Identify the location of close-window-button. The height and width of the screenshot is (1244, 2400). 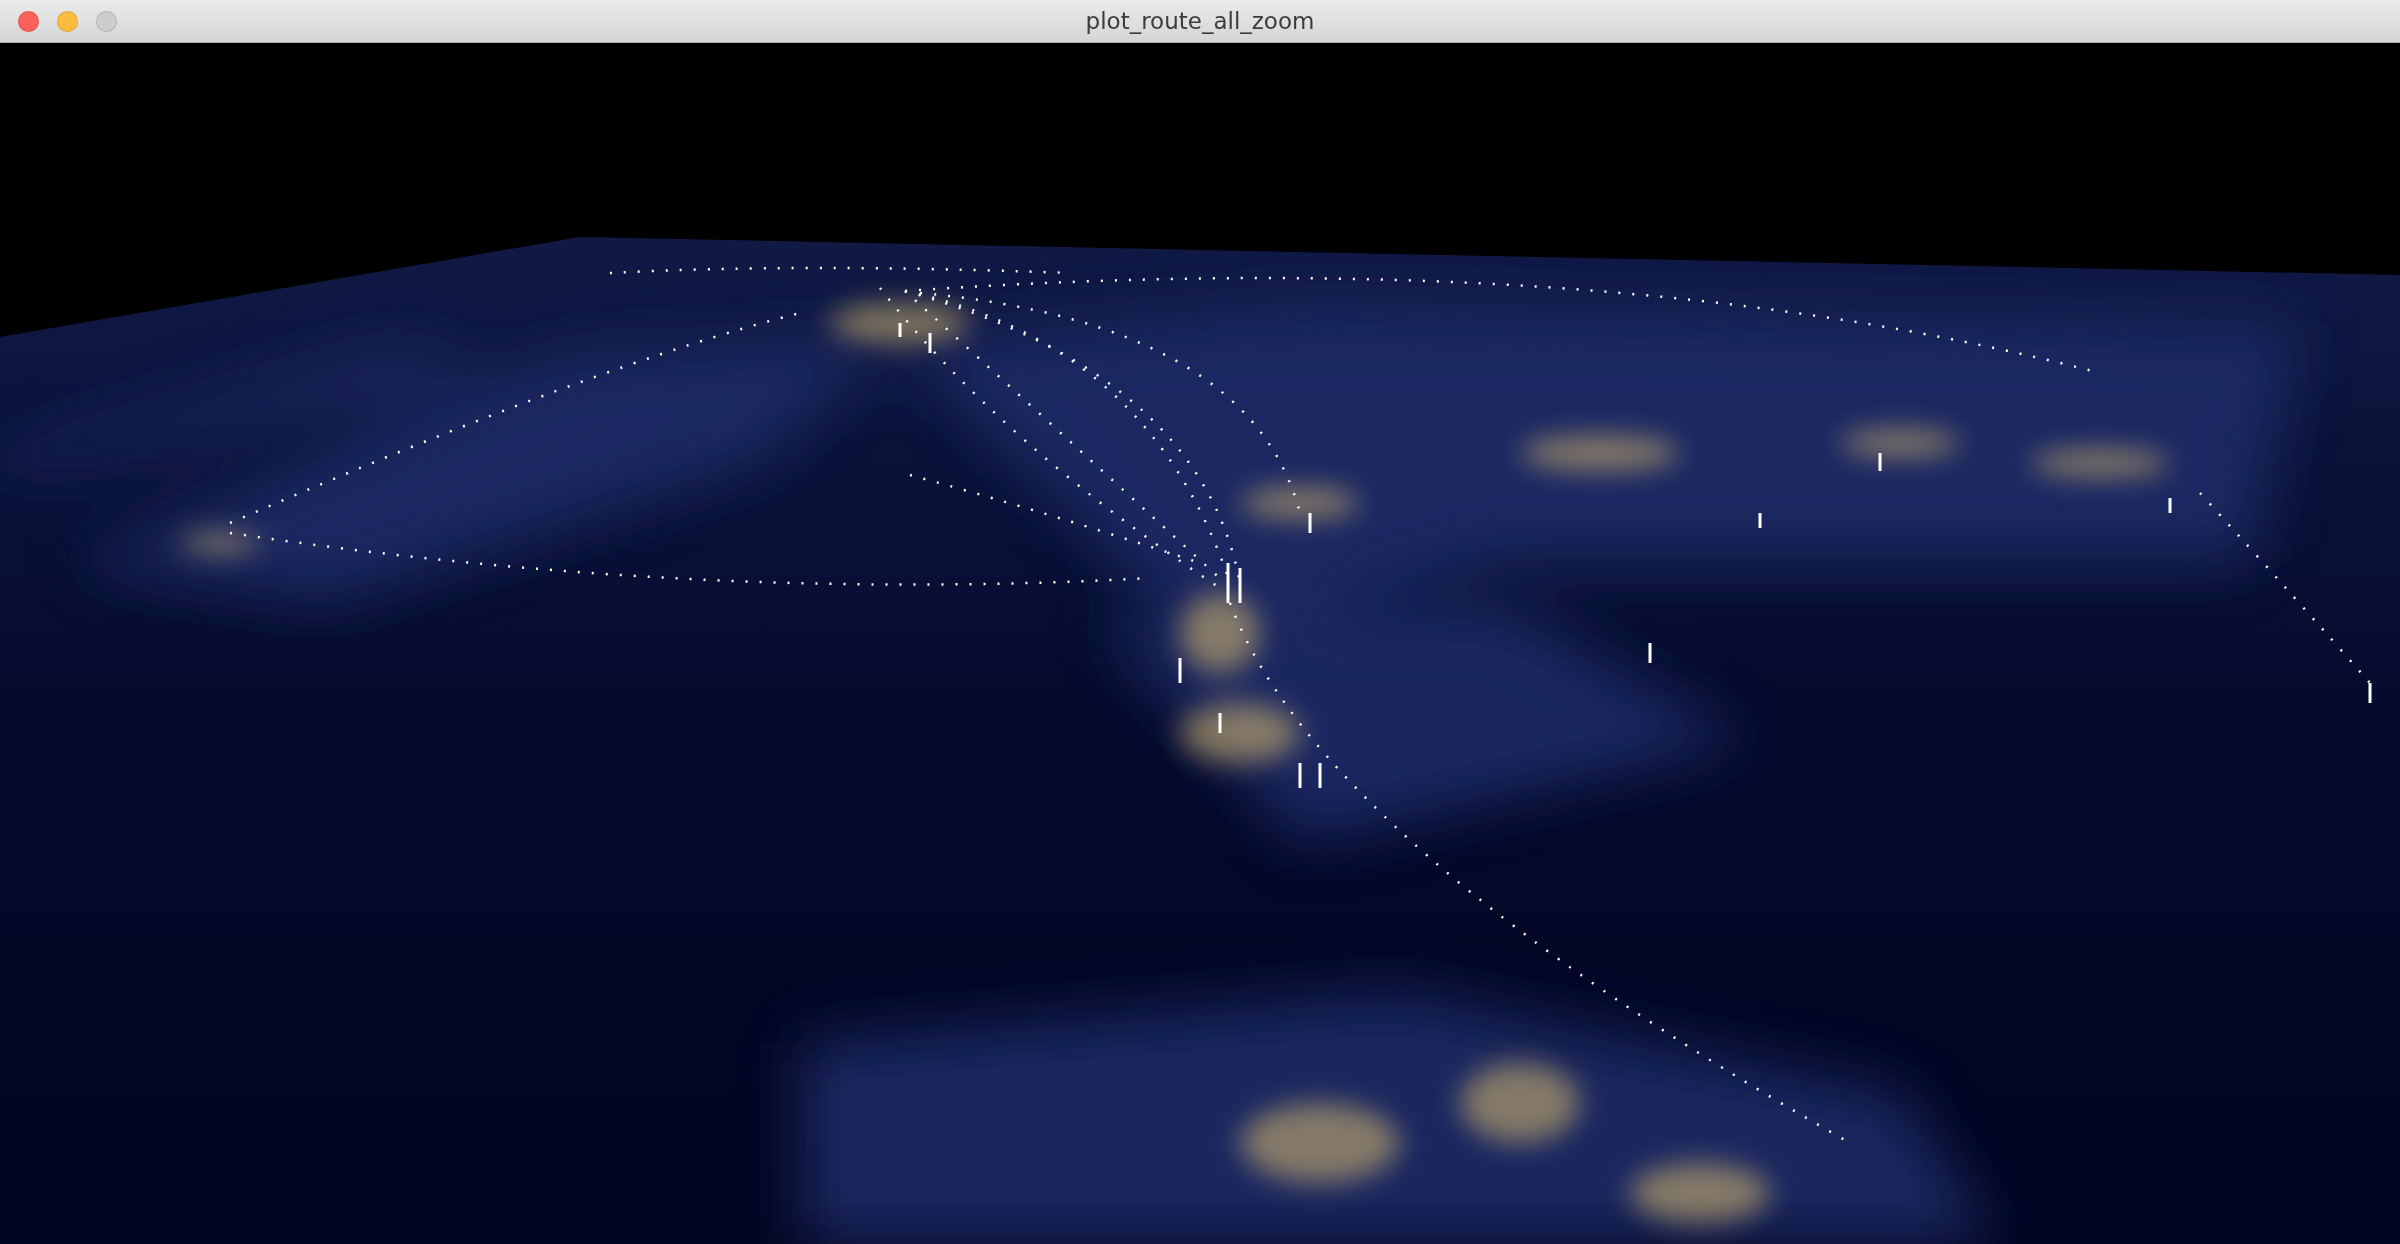
(28, 21).